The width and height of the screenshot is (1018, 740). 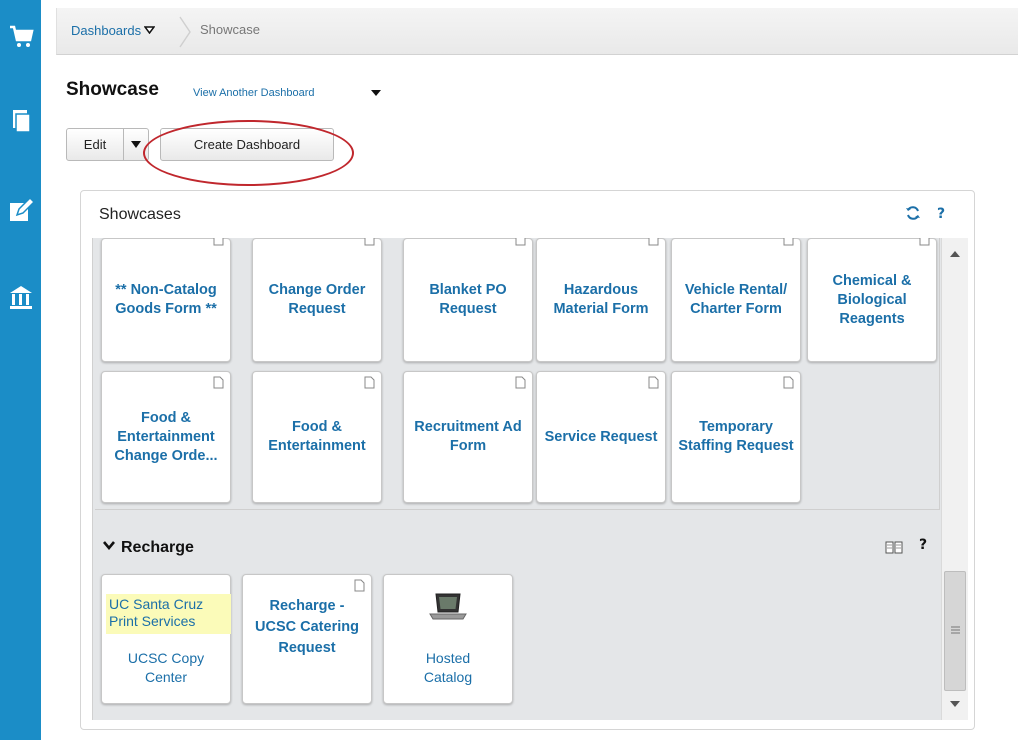 What do you see at coordinates (317, 300) in the screenshot?
I see `showcase-tile: Change Order Request` at bounding box center [317, 300].